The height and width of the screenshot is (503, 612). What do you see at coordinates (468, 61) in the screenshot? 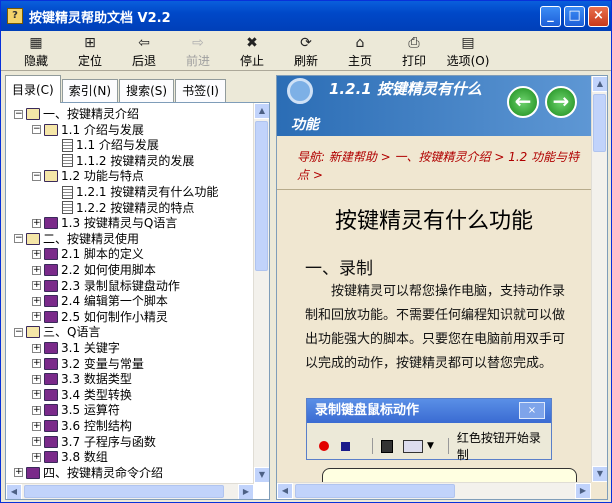
I see `options-label: 选项(O)` at bounding box center [468, 61].